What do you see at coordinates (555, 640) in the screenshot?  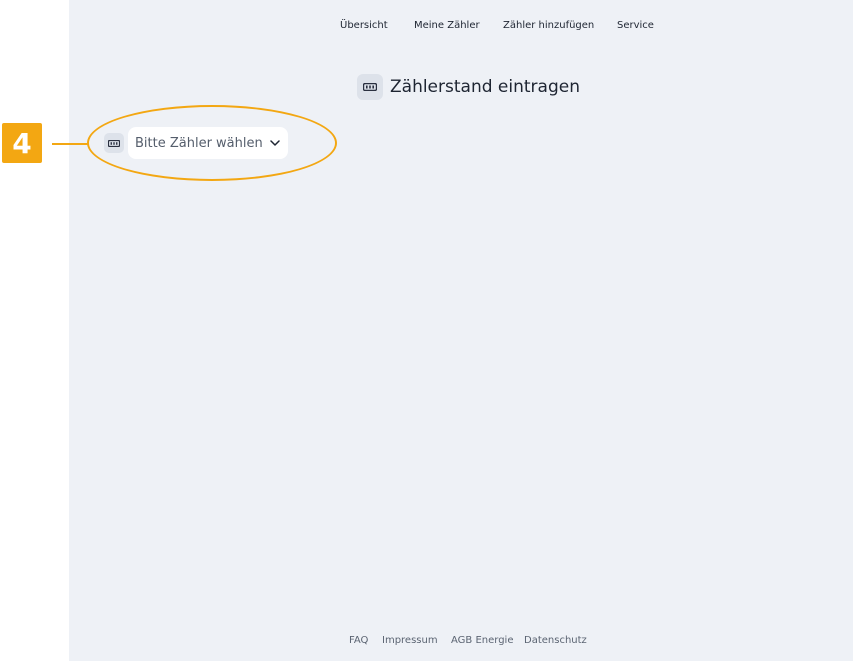 I see `footer-link-datenschutz: Datenschutz` at bounding box center [555, 640].